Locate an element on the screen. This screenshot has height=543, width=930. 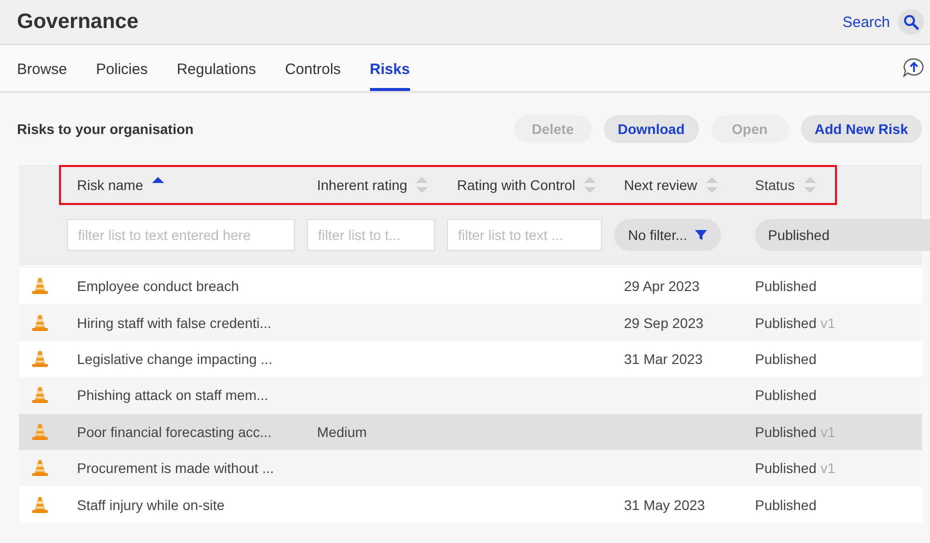
column-header: Status is located at coordinates (775, 185).